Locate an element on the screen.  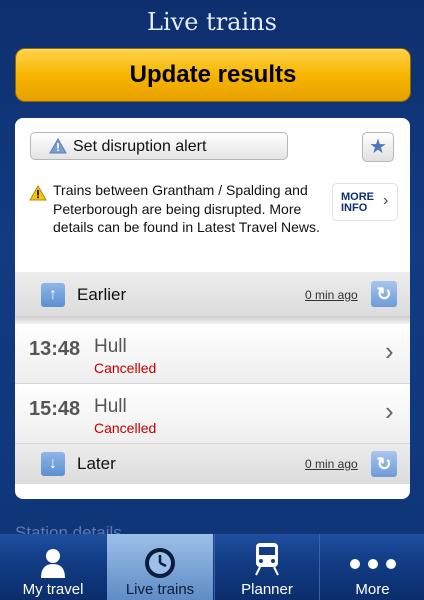
clock-icon is located at coordinates (160, 563).